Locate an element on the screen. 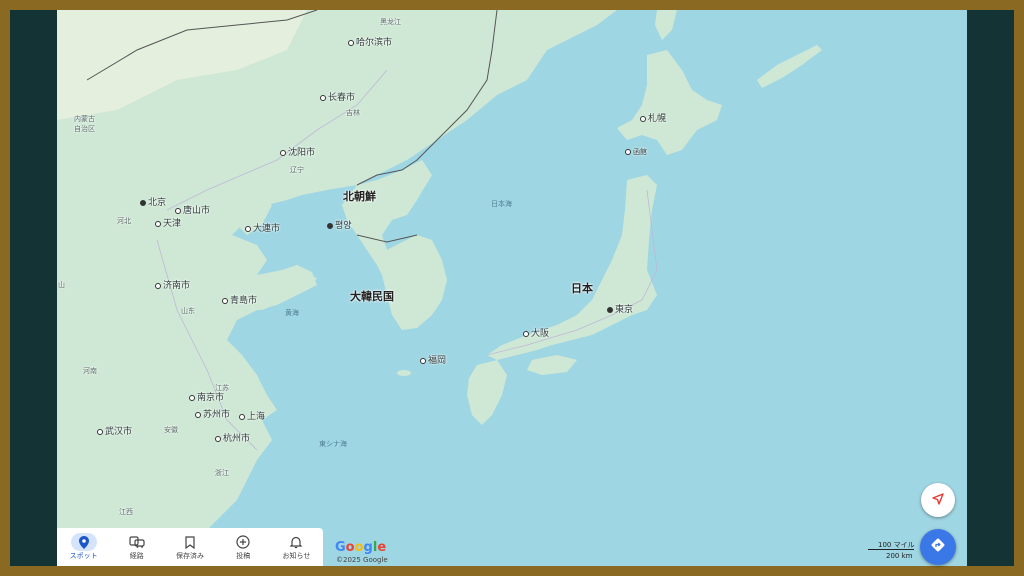  country-label-japan: 日本 is located at coordinates (582, 288).